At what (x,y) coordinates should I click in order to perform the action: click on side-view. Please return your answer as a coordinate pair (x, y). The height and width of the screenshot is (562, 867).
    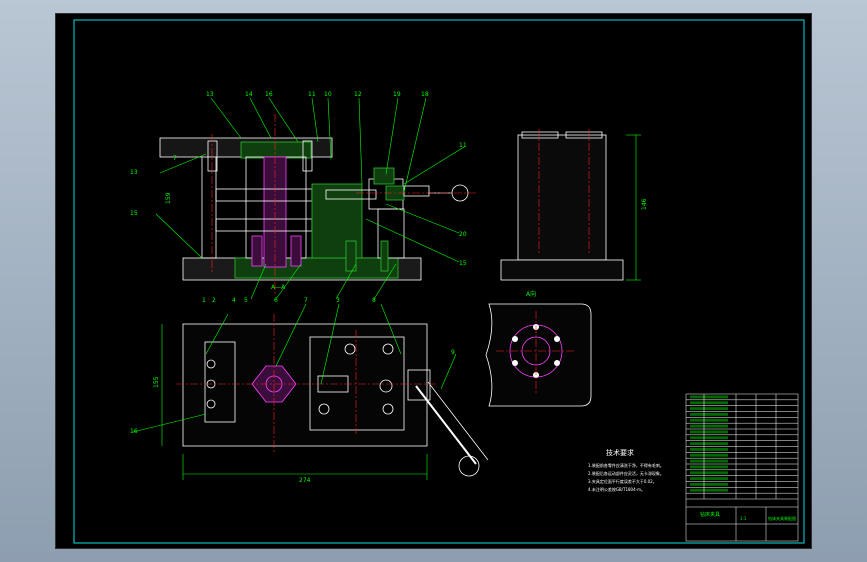
    Looking at the image, I should click on (562, 206).